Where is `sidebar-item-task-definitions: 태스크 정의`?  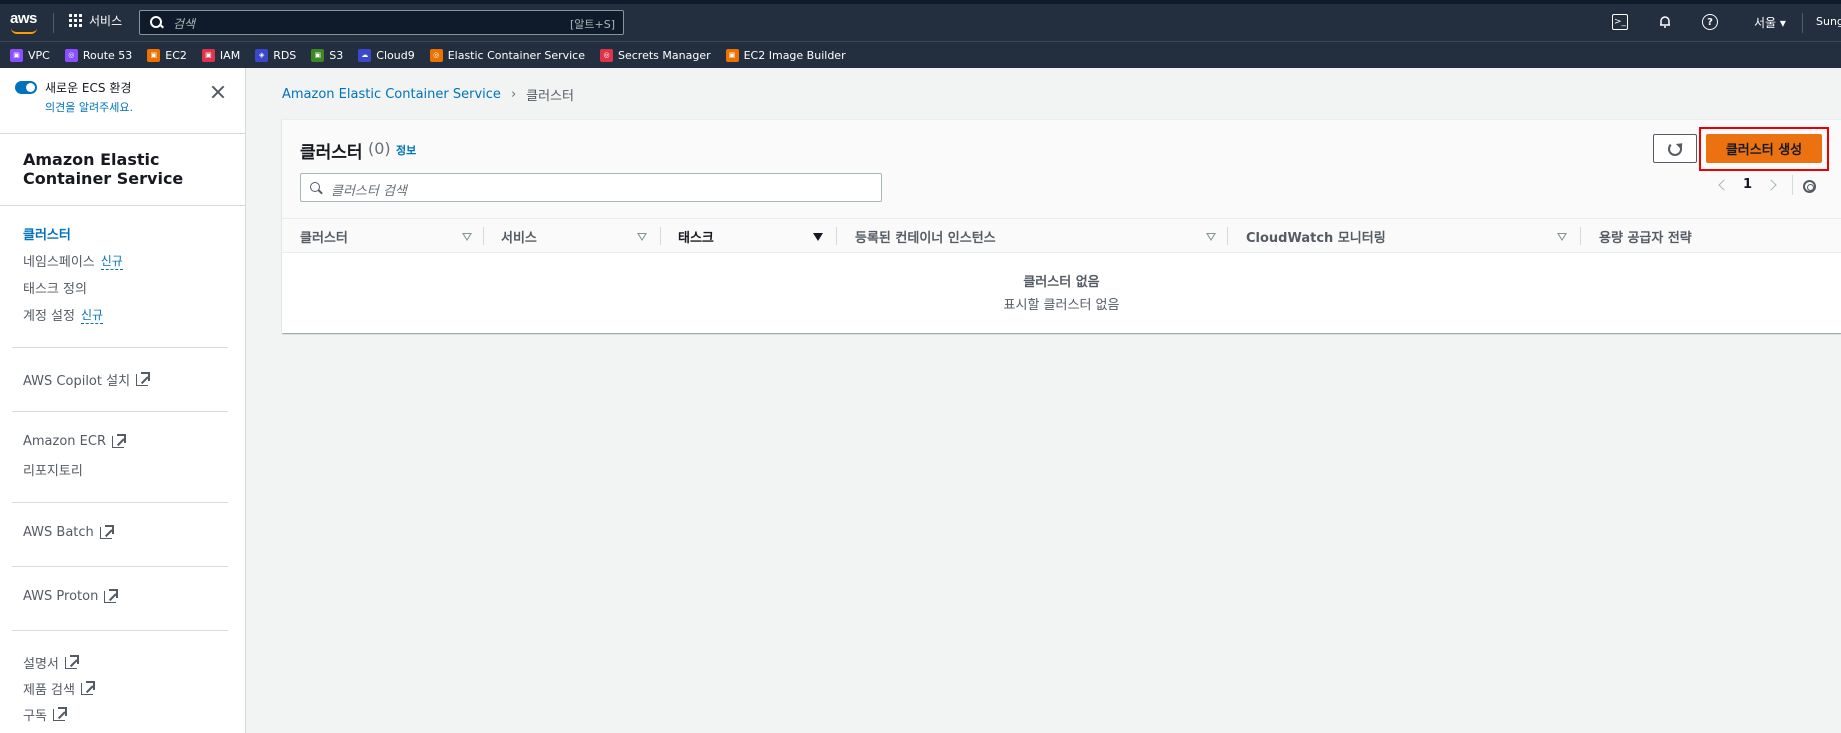
sidebar-item-task-definitions: 태스크 정의 is located at coordinates (55, 287).